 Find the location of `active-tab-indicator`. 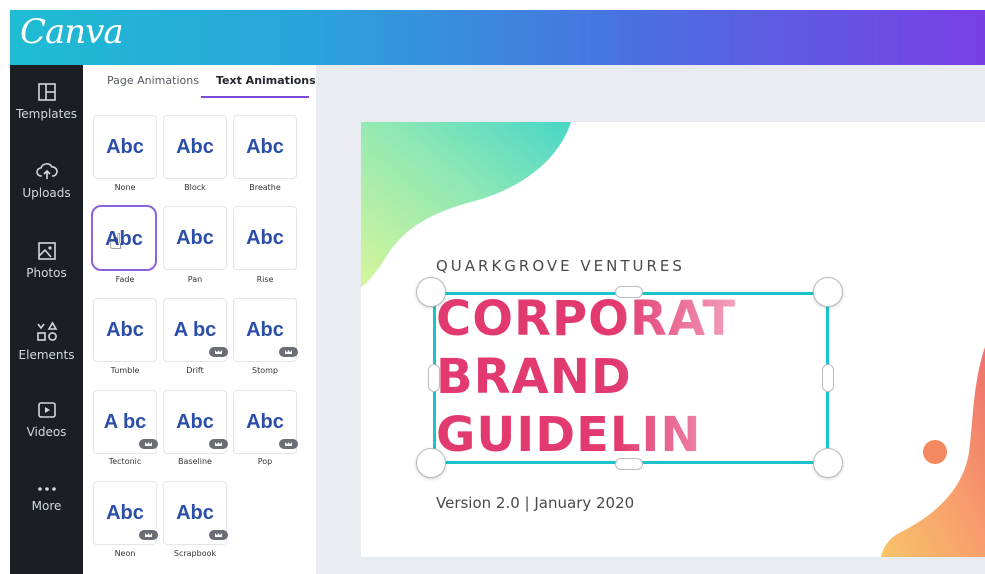

active-tab-indicator is located at coordinates (255, 97).